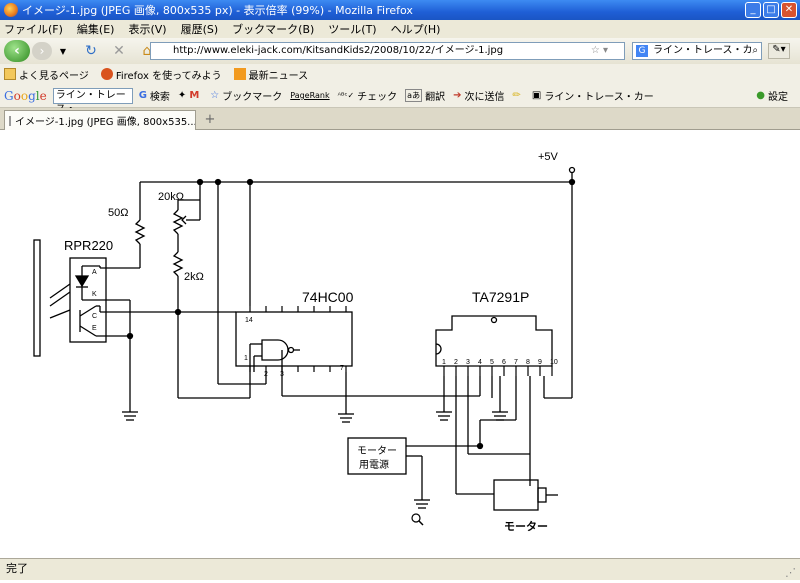 The height and width of the screenshot is (583, 800). I want to click on bookmark-getting-started: Firefox を使ってみよう, so click(161, 74).